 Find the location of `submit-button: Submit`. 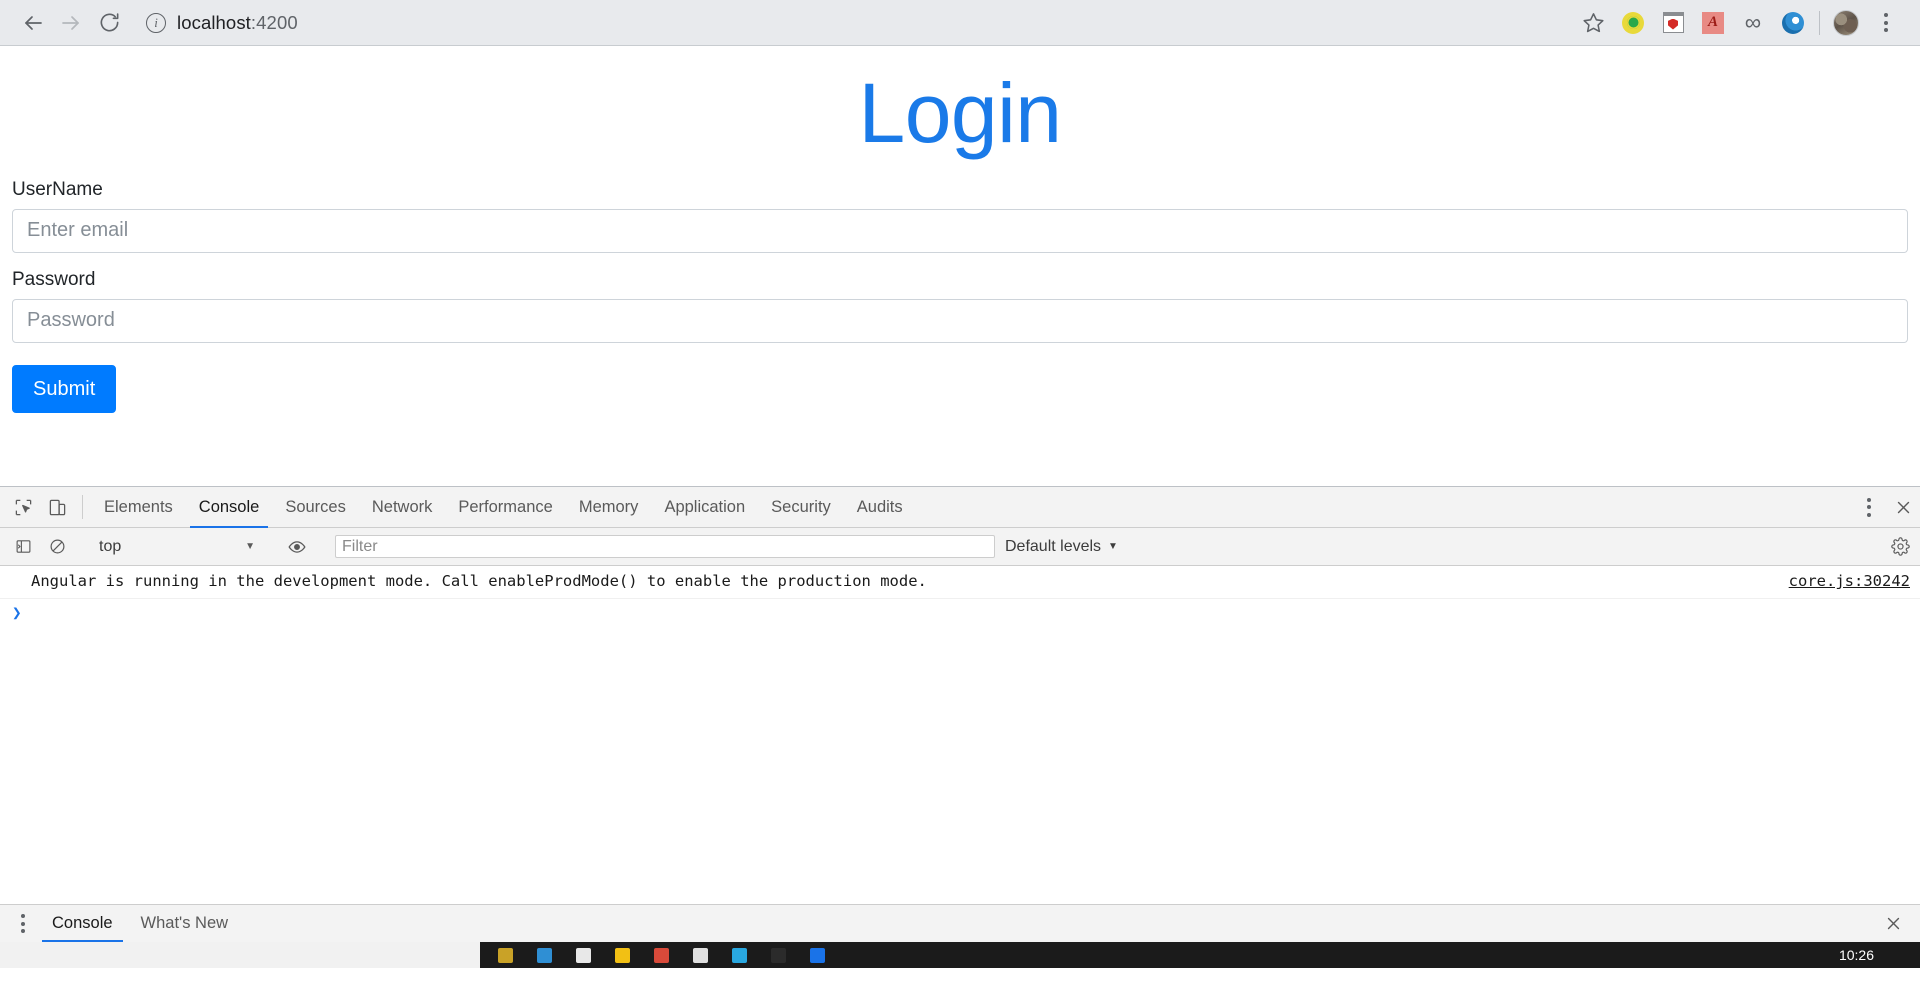

submit-button: Submit is located at coordinates (64, 388).